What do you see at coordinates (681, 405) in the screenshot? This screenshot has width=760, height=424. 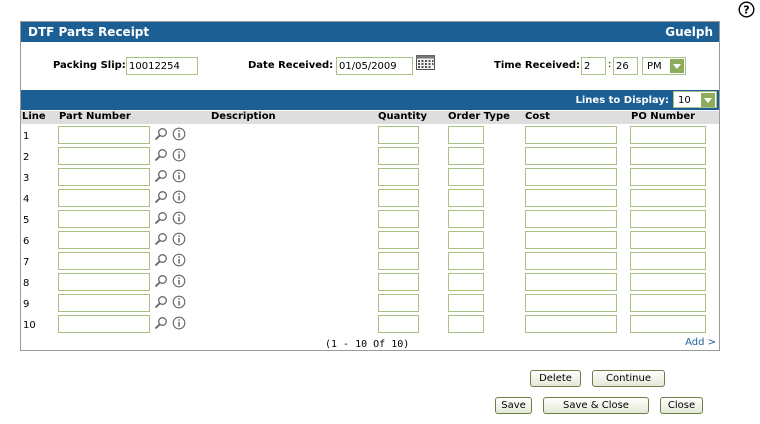 I see `close-button: Close` at bounding box center [681, 405].